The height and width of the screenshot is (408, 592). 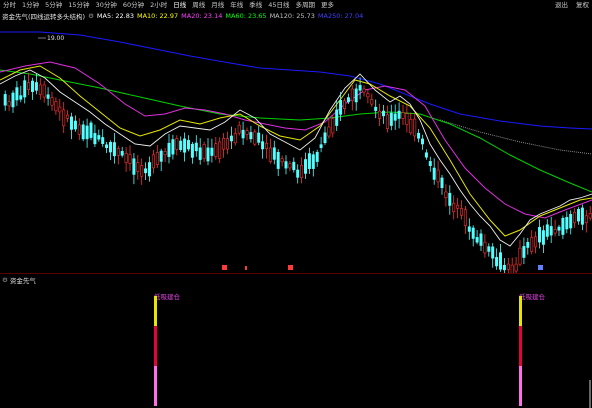 I want to click on tab-period: 2小时, so click(x=158, y=5).